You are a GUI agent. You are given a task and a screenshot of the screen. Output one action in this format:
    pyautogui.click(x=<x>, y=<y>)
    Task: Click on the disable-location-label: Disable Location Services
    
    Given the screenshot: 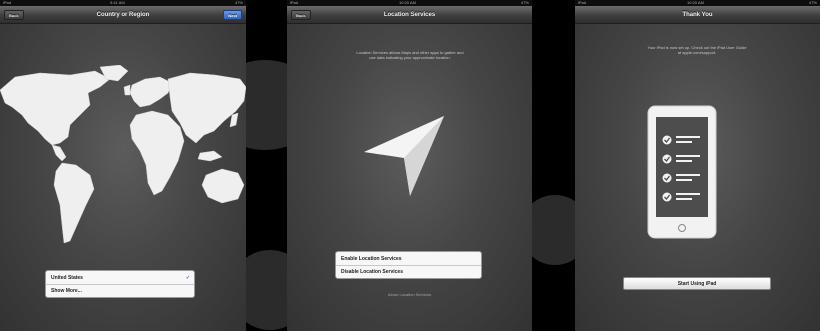 What is the action you would take?
    pyautogui.click(x=372, y=272)
    